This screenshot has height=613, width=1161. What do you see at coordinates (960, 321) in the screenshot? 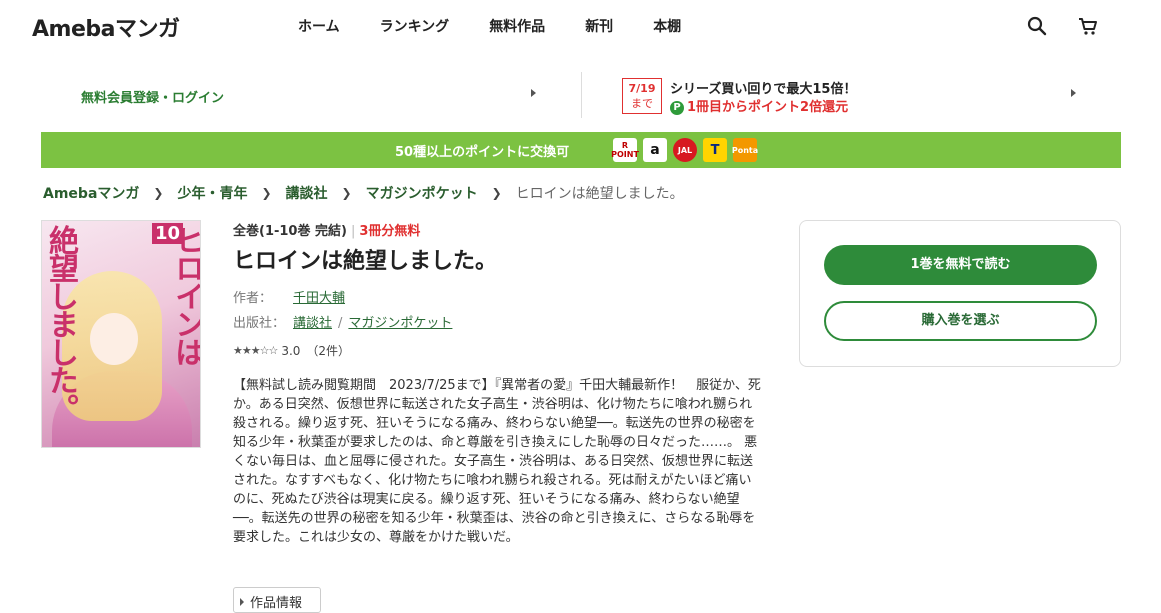
I see `choose-volume-button: 購入巻を選ぶ` at bounding box center [960, 321].